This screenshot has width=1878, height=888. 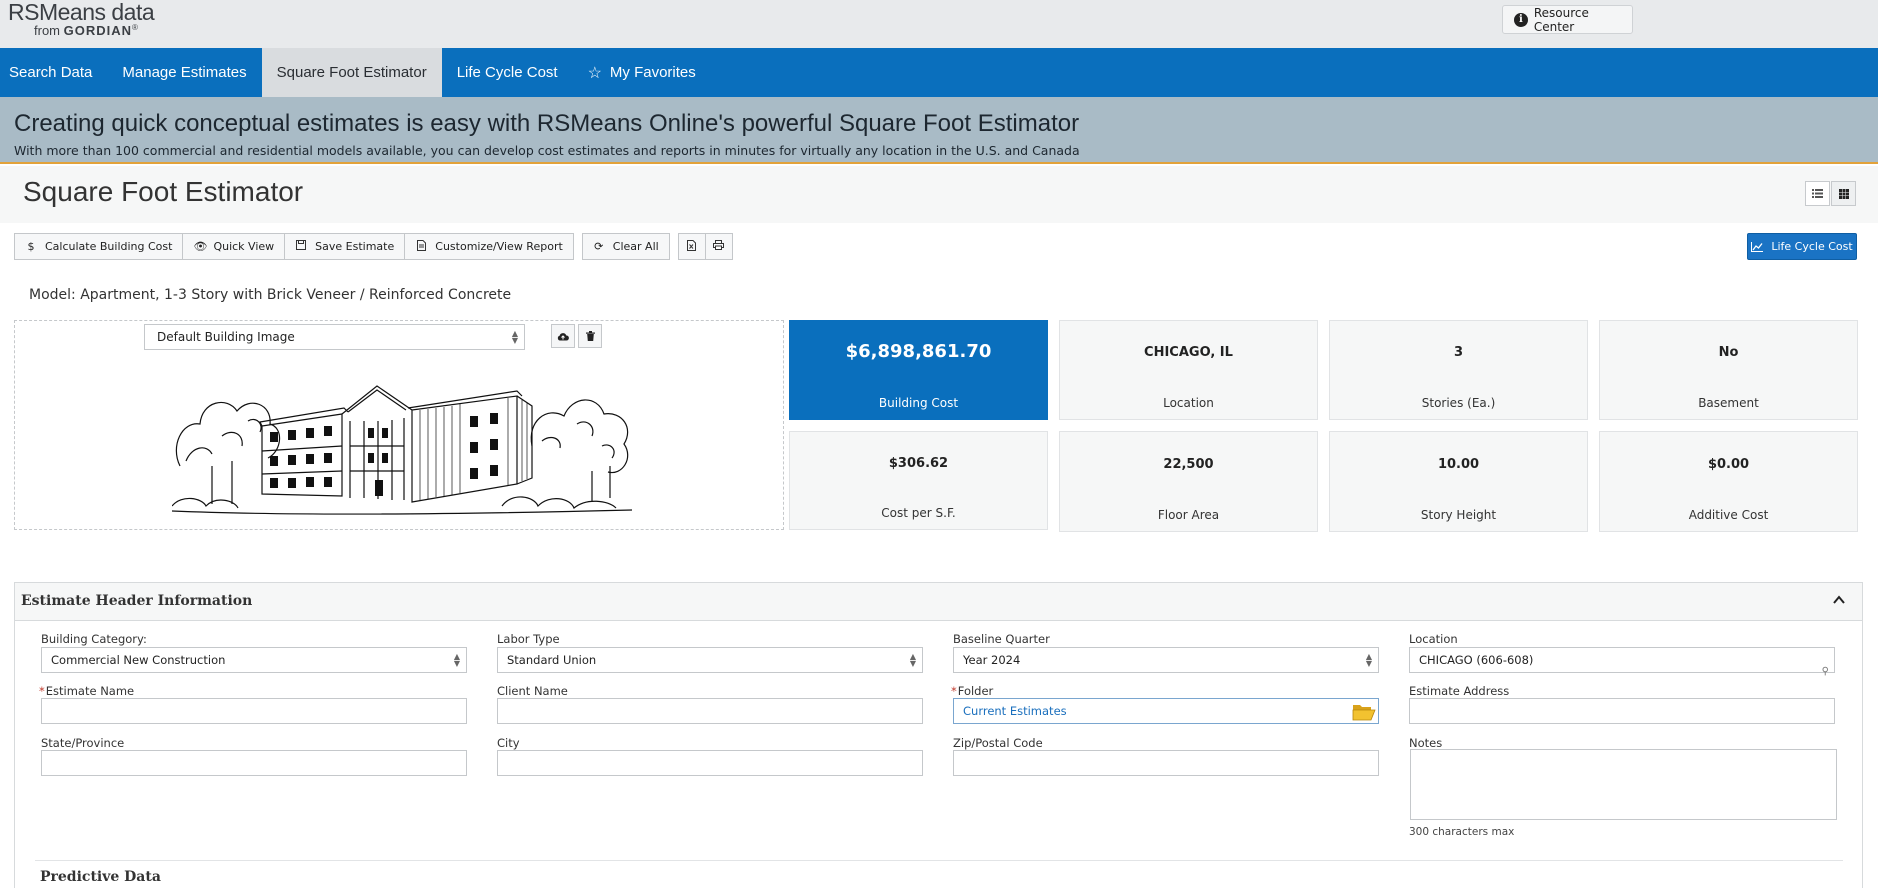 What do you see at coordinates (254, 763) in the screenshot?
I see `state-province-input` at bounding box center [254, 763].